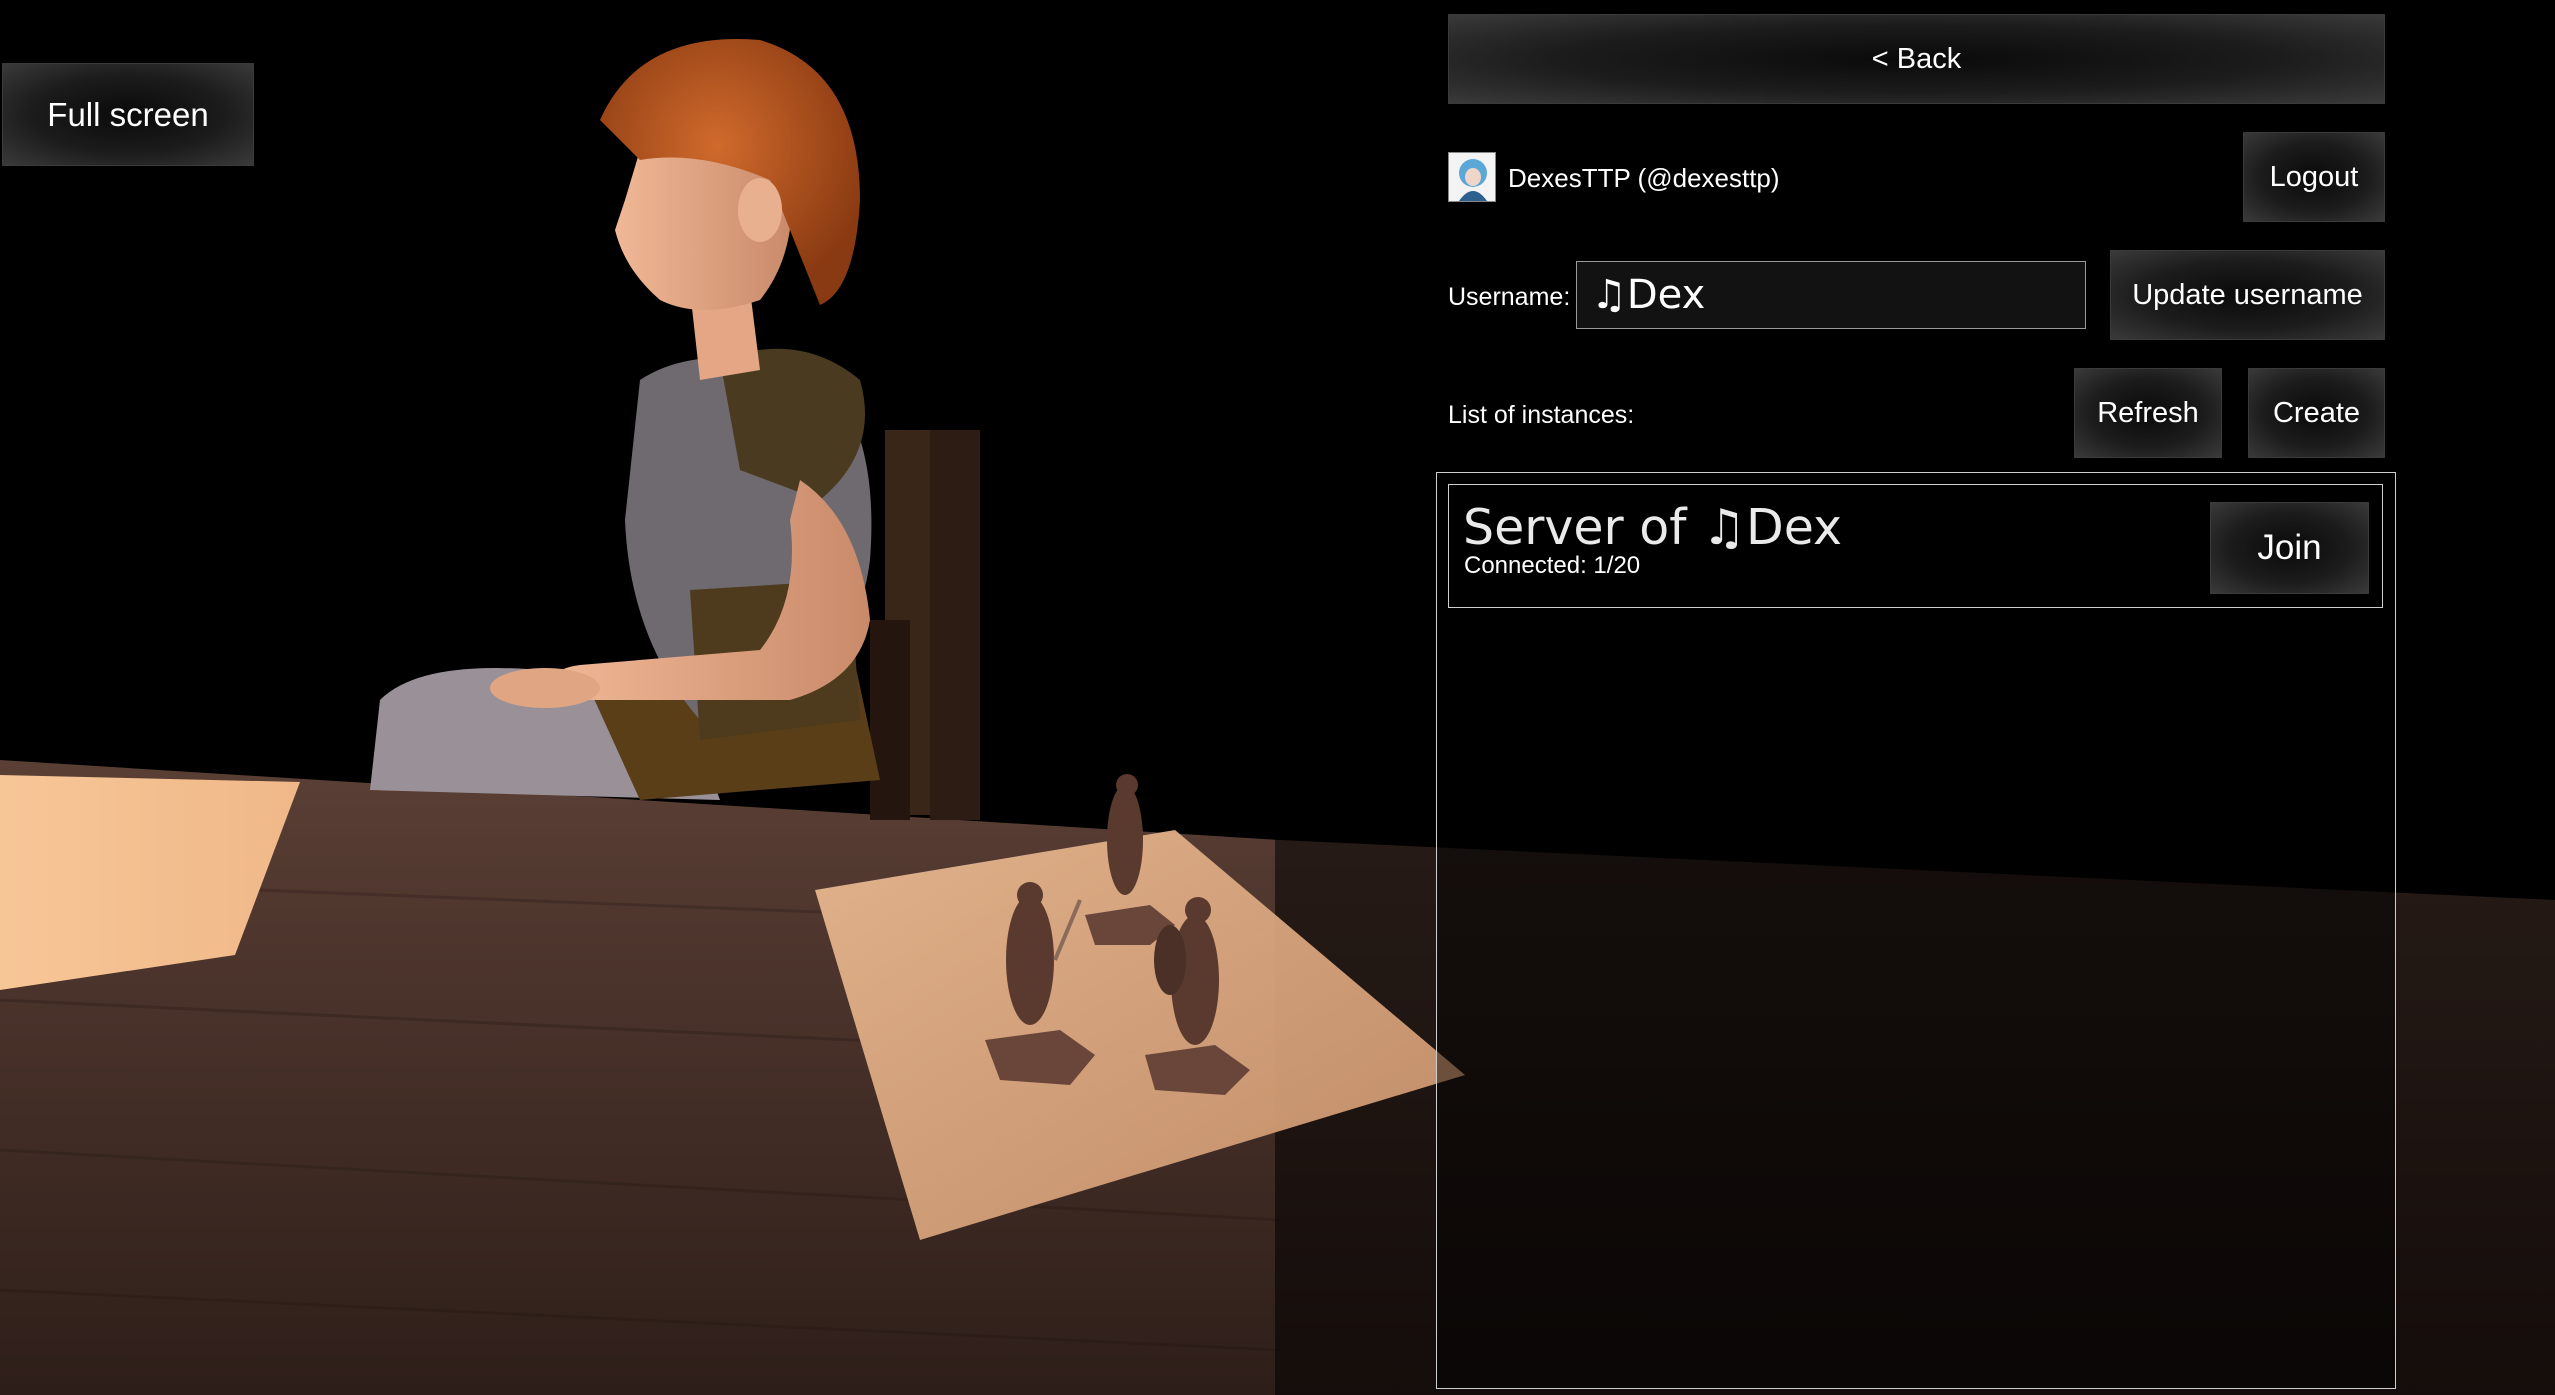  I want to click on join-button: Join, so click(2289, 548).